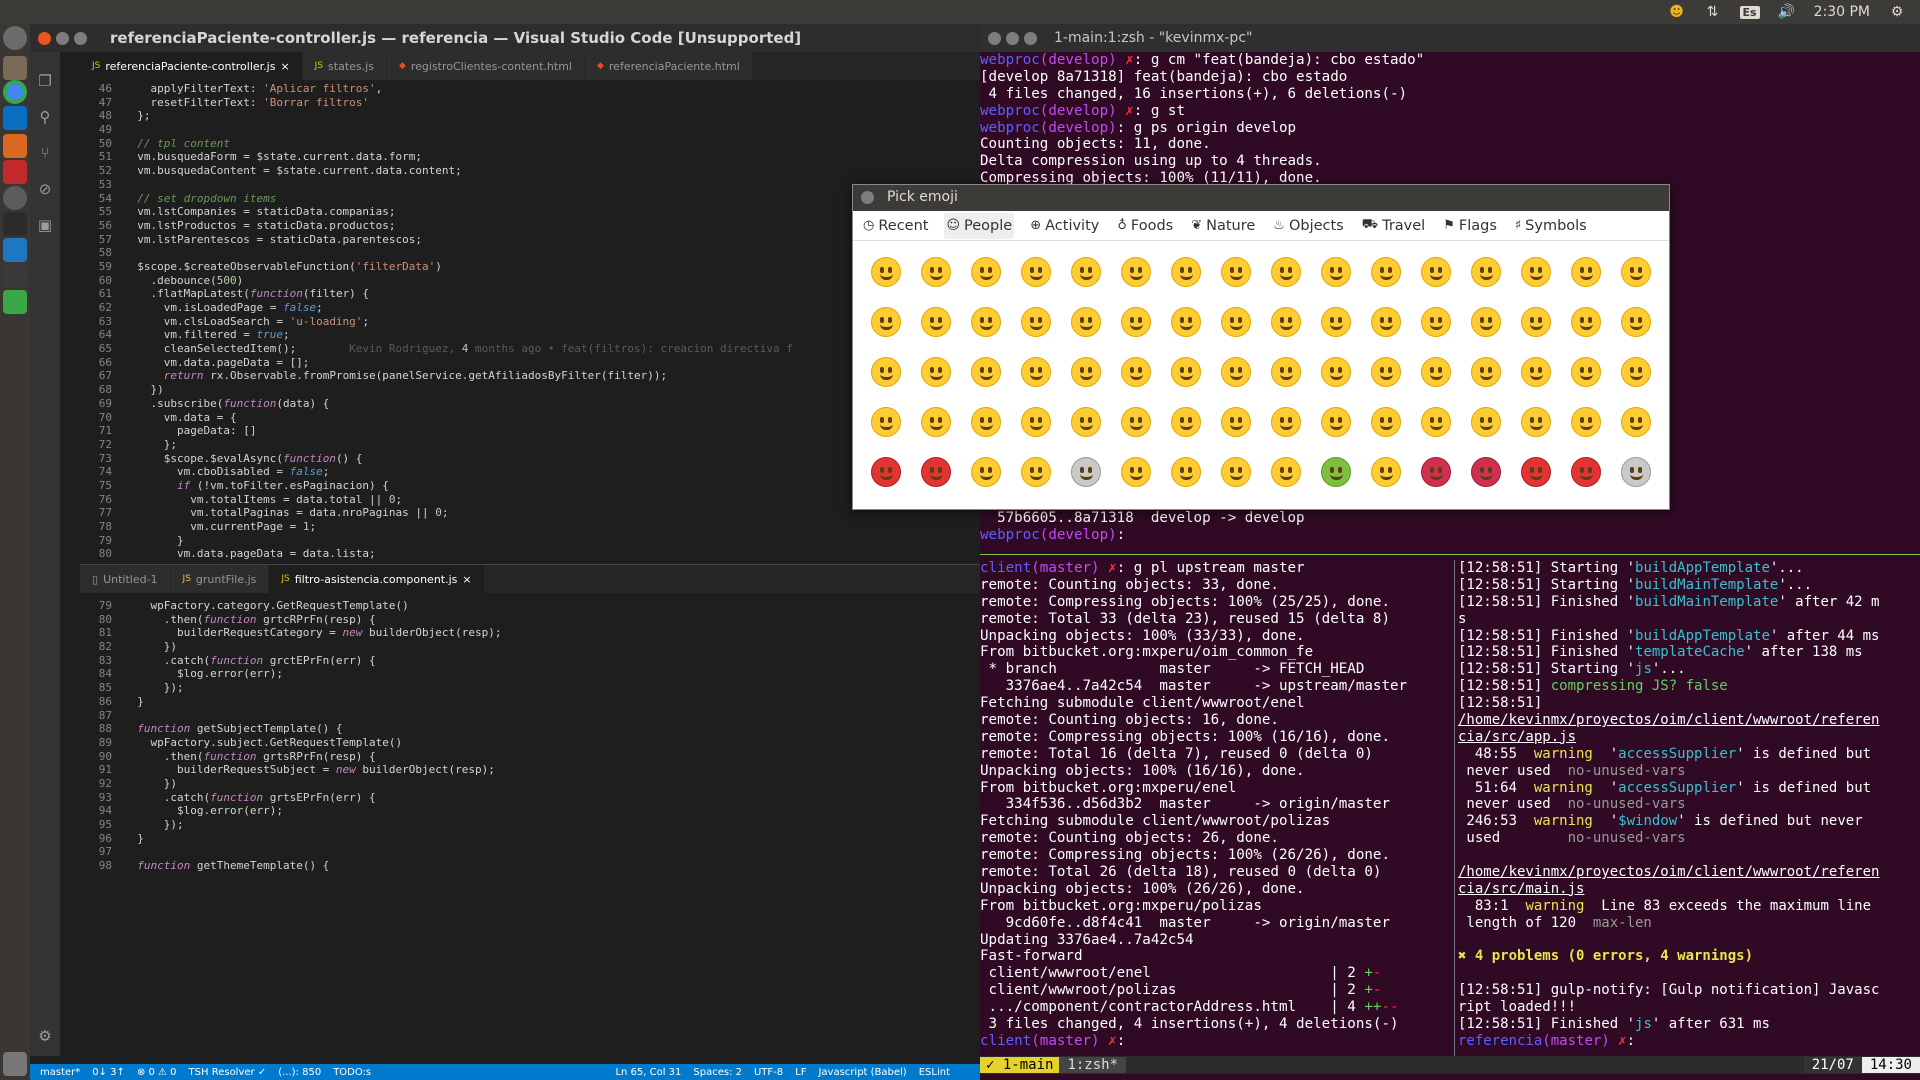 The image size is (1920, 1080). What do you see at coordinates (1308, 226) in the screenshot?
I see `tab-objects: ♨ Objects` at bounding box center [1308, 226].